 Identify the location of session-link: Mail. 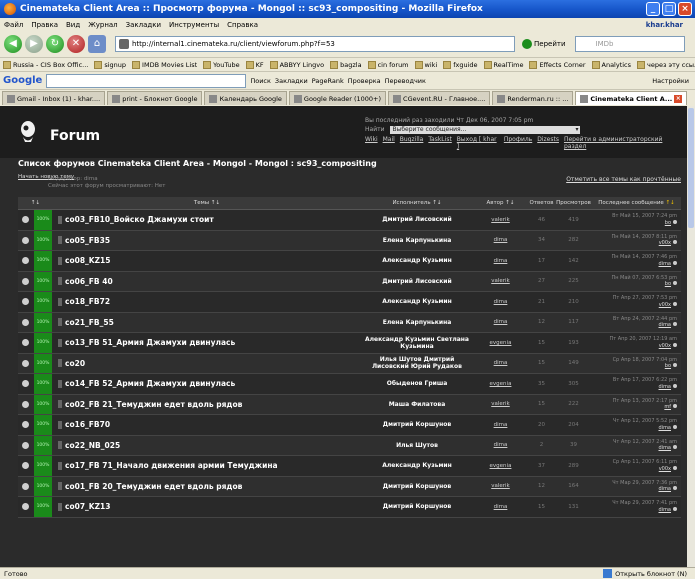
(389, 143).